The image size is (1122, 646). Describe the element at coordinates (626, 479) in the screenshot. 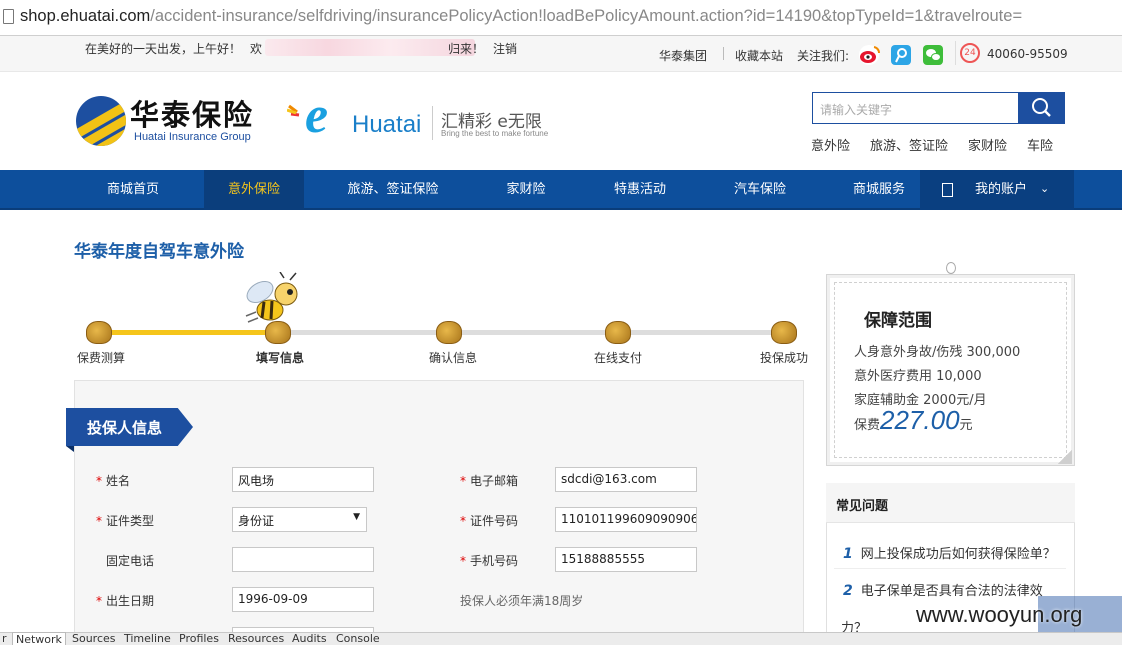

I see `email-field: sdcdi@163.com` at that location.